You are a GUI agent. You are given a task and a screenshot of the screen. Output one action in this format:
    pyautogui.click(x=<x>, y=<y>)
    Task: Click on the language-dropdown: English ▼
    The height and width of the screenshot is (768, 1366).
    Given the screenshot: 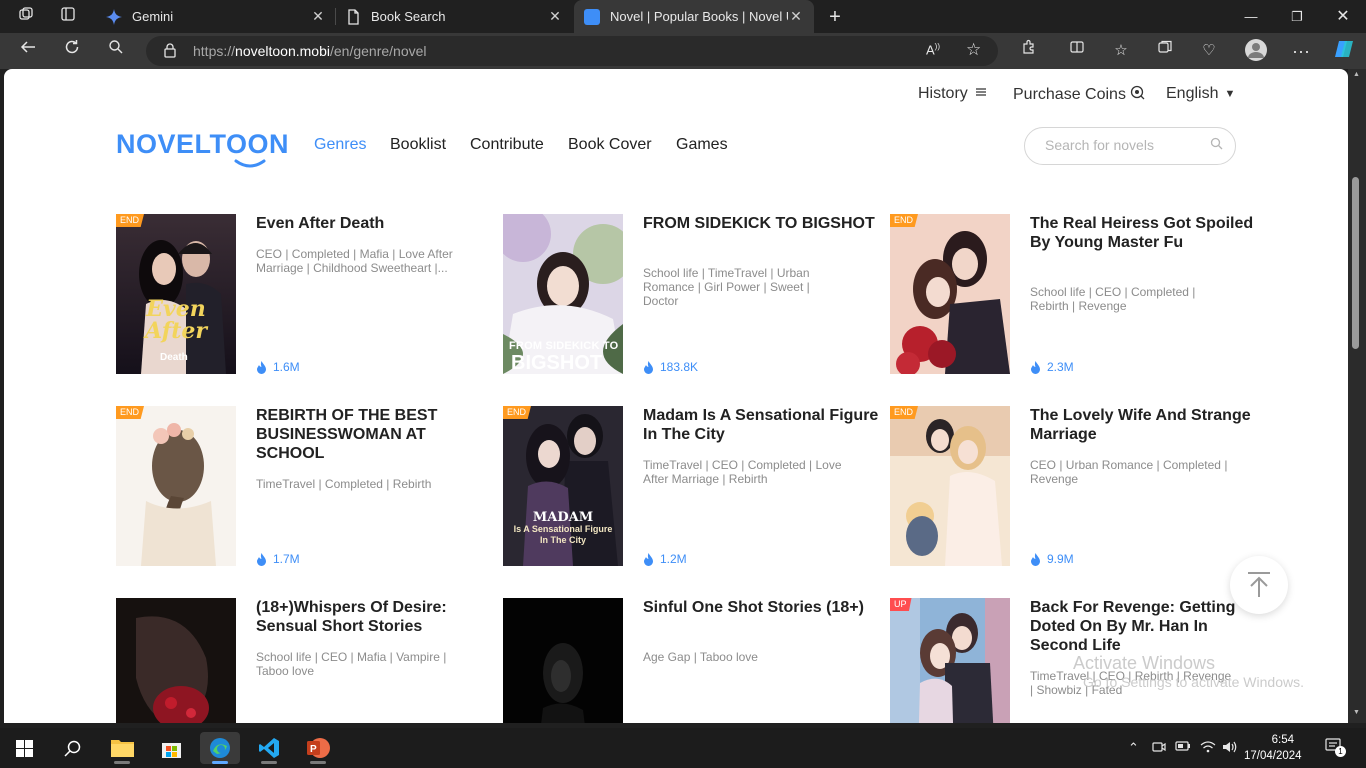 What is the action you would take?
    pyautogui.click(x=1200, y=94)
    